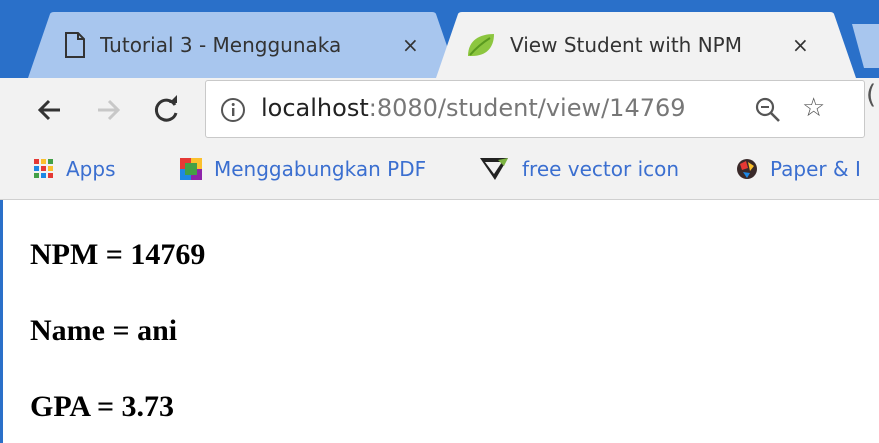 The image size is (879, 443). What do you see at coordinates (601, 169) in the screenshot?
I see `bookmark-label: free vector icon` at bounding box center [601, 169].